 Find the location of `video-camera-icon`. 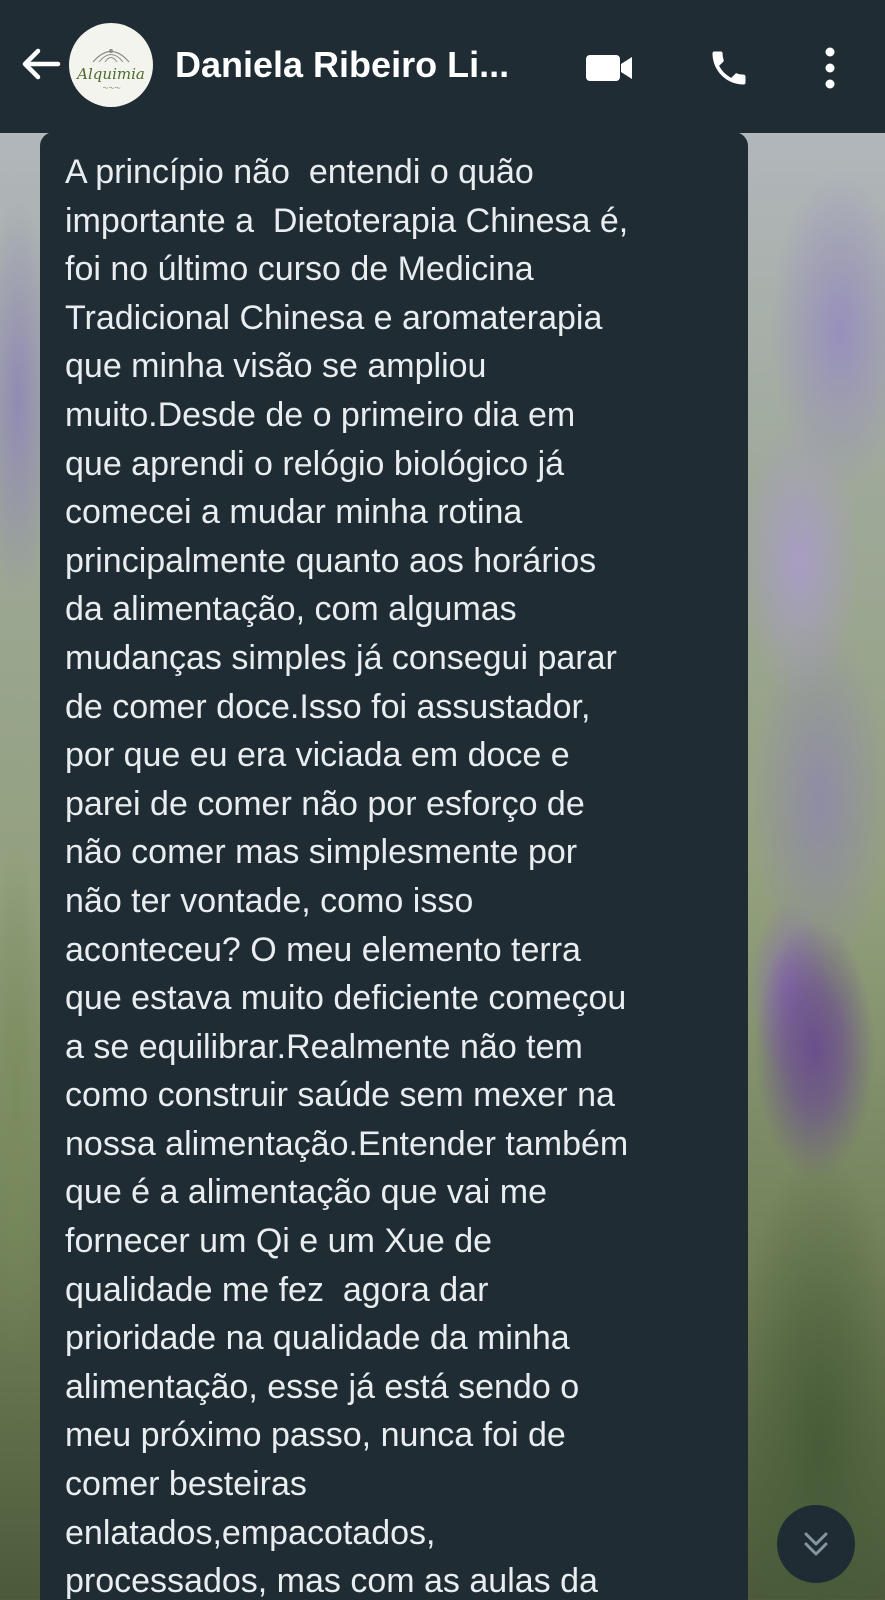

video-camera-icon is located at coordinates (609, 68).